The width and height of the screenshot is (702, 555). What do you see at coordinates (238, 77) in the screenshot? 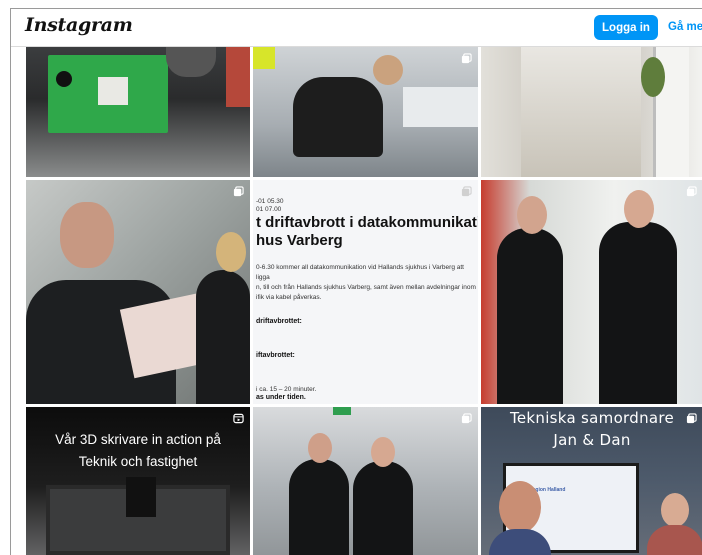
I see `brick-wall-shape` at bounding box center [238, 77].